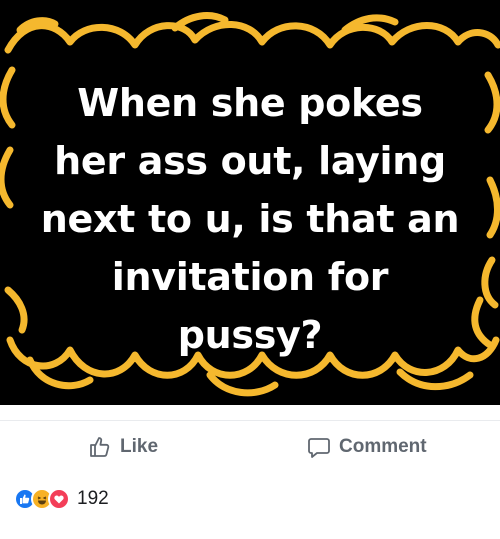 Image resolution: width=500 pixels, height=539 pixels. Describe the element at coordinates (59, 499) in the screenshot. I see `love-reaction-icon` at that location.